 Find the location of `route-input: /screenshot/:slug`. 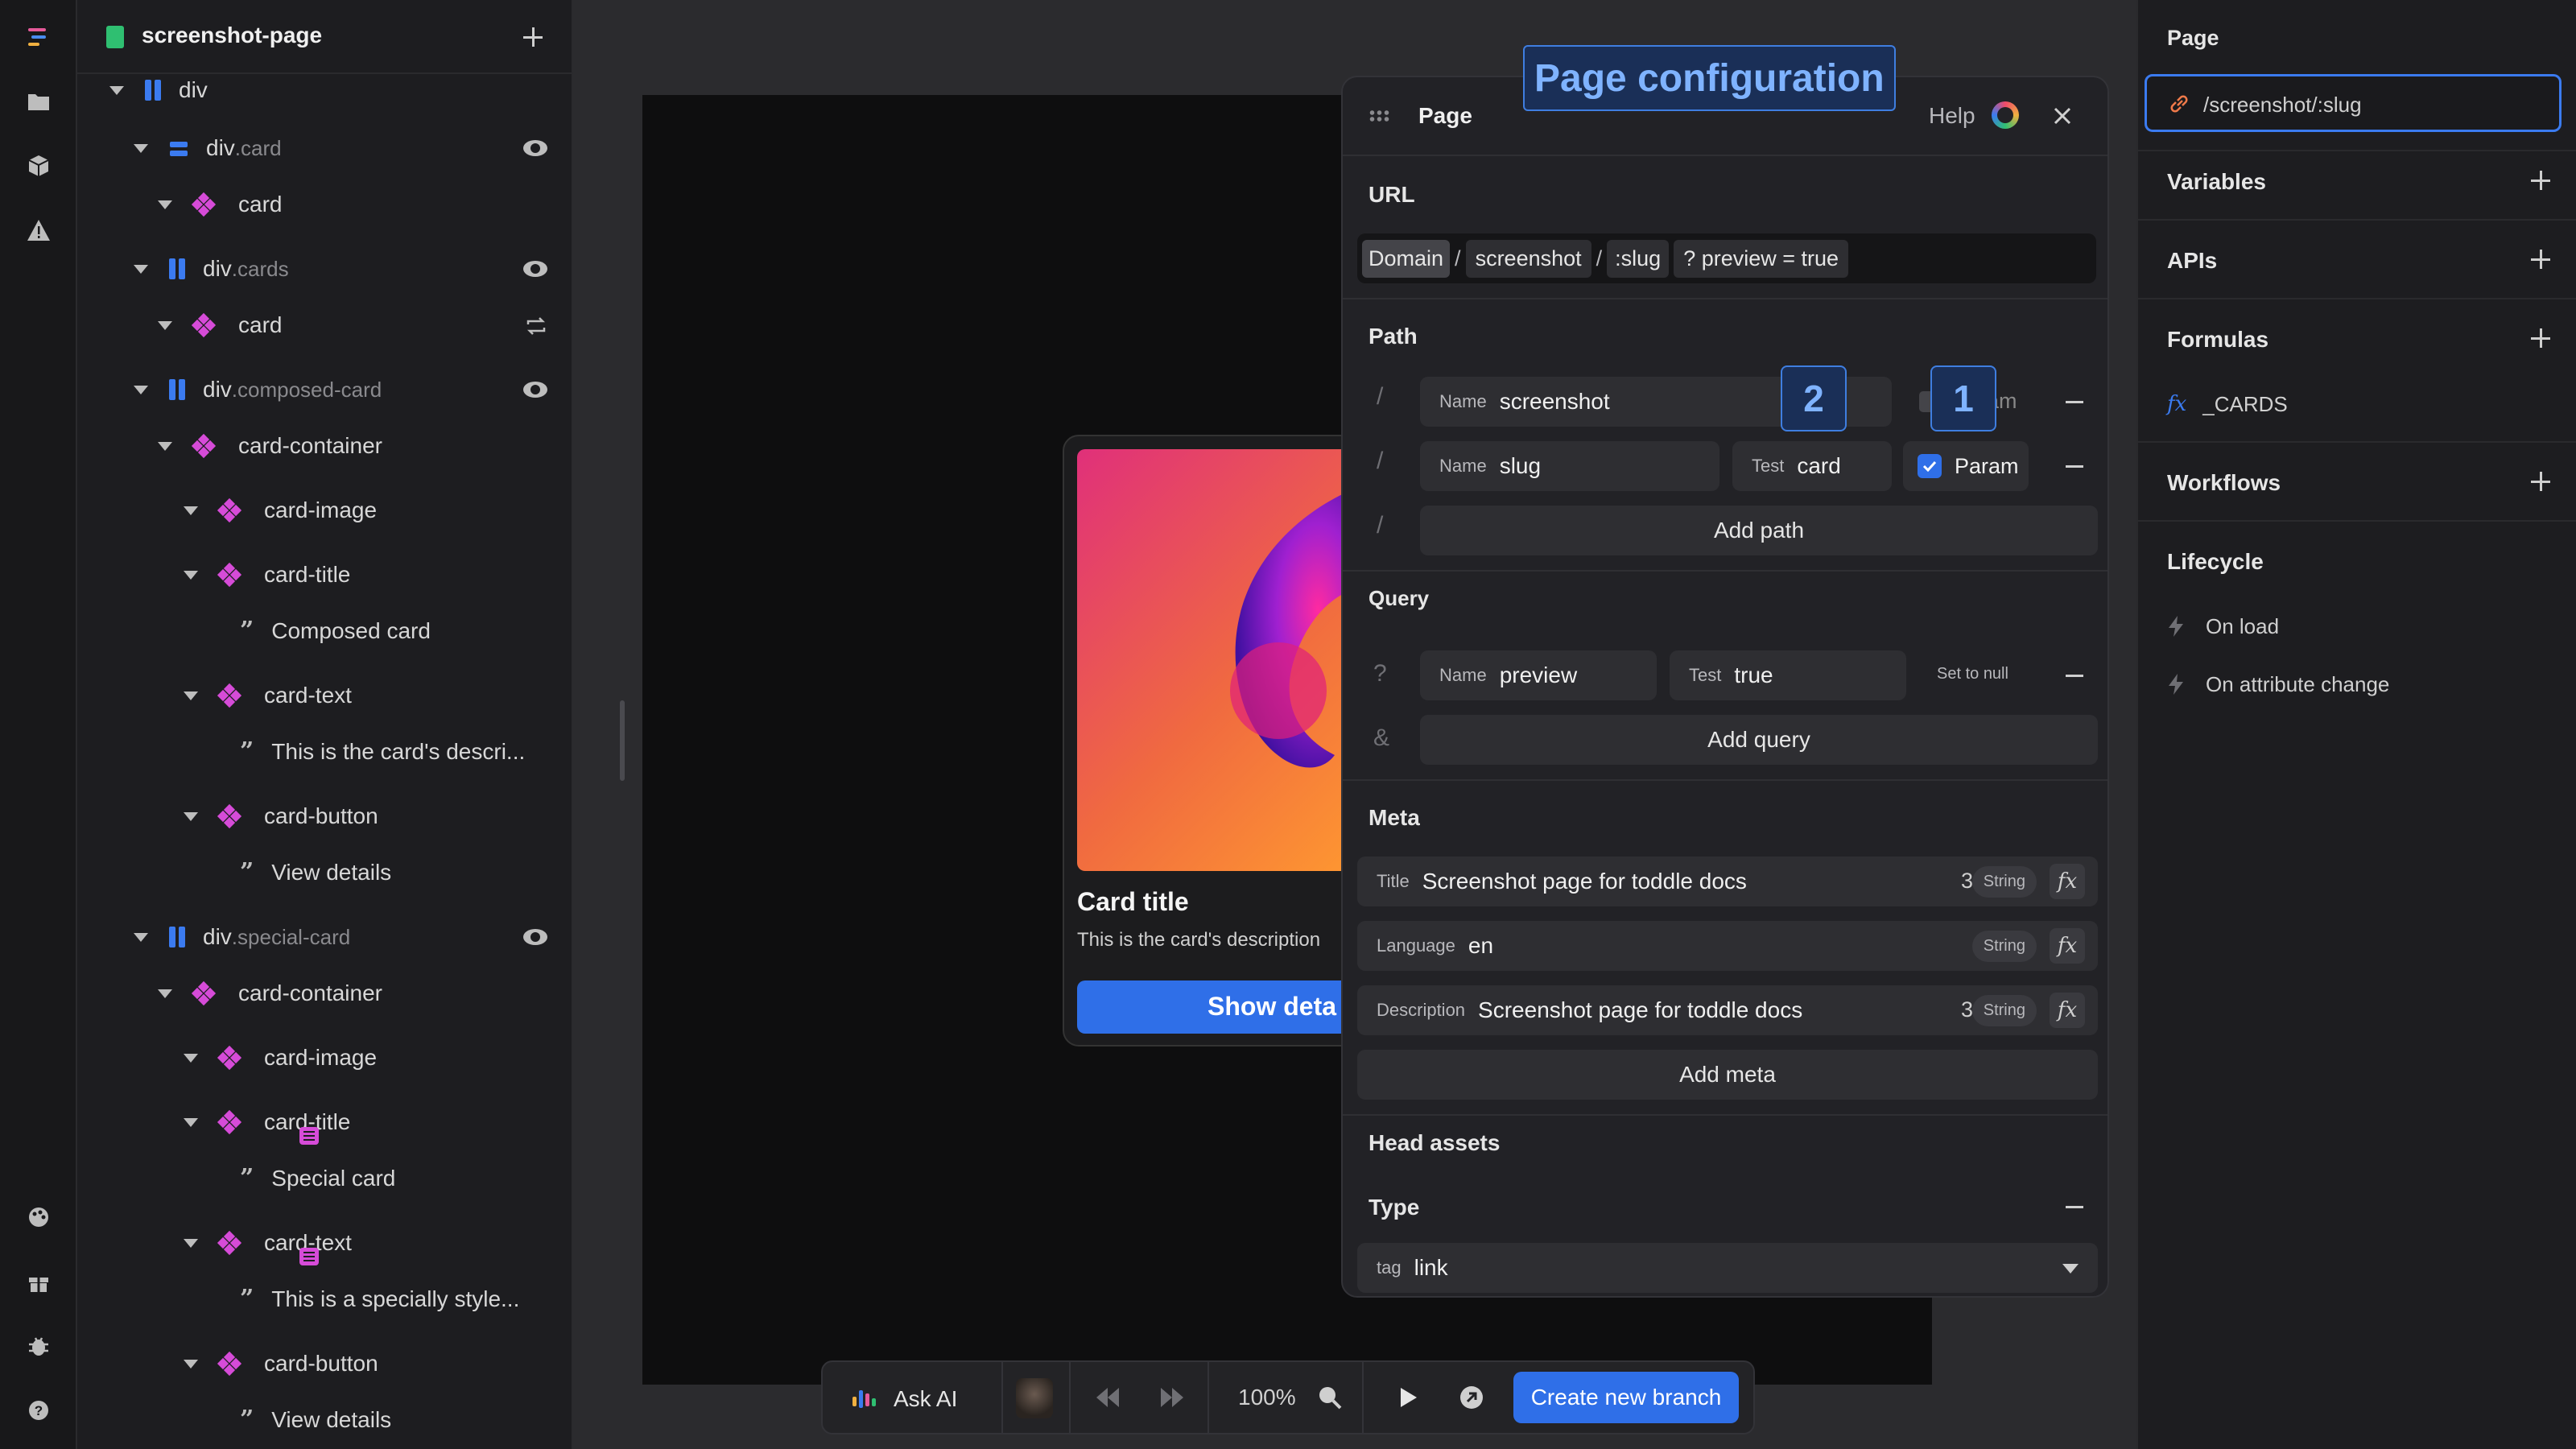

route-input: /screenshot/:slug is located at coordinates (2353, 103).